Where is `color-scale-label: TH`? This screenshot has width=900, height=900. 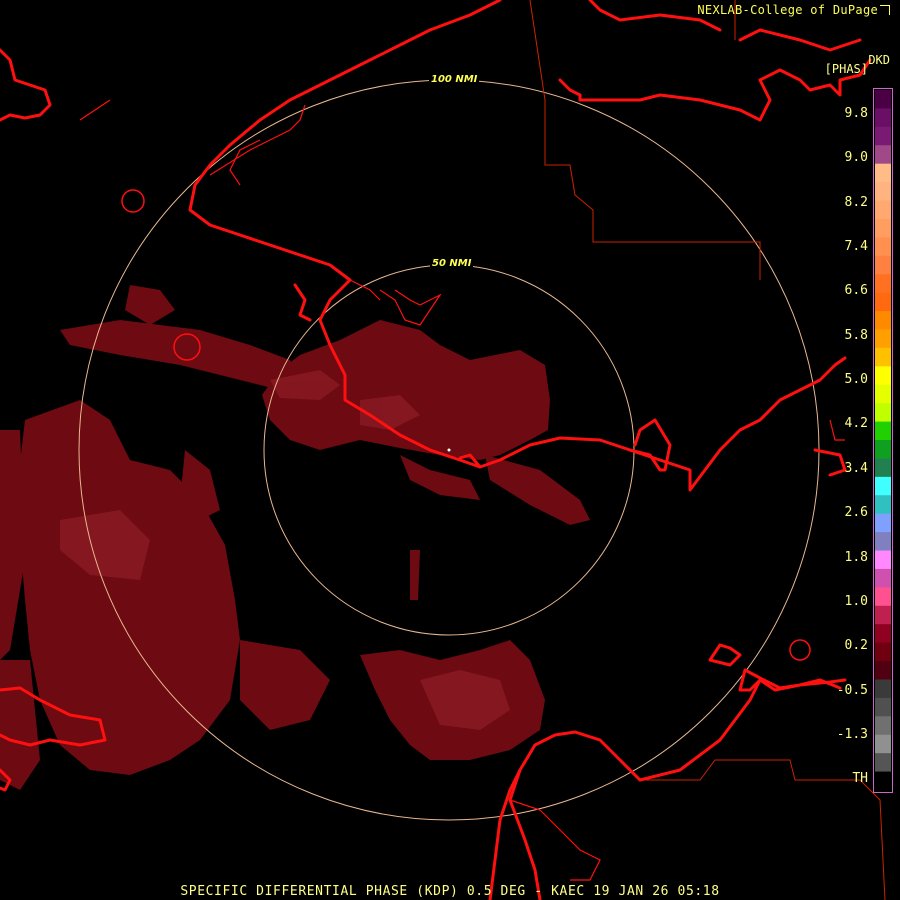
color-scale-label: TH is located at coordinates (860, 779).